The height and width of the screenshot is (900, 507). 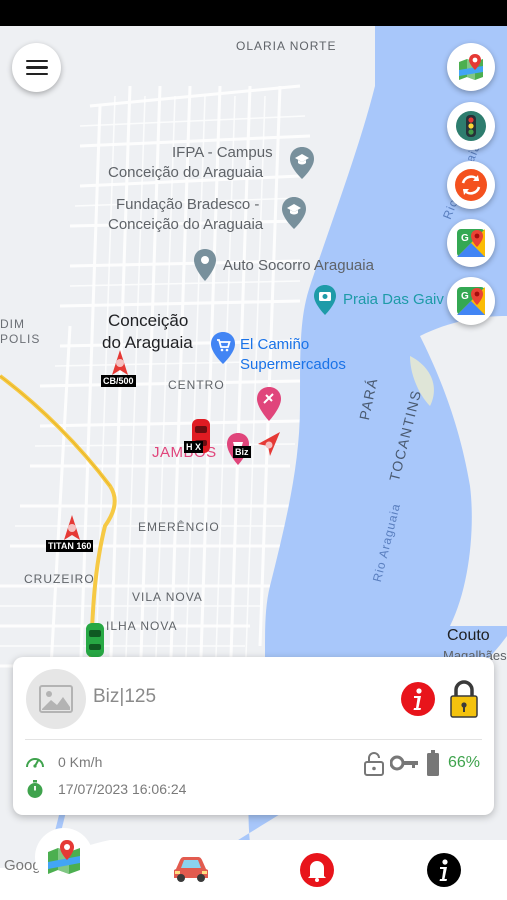 What do you see at coordinates (122, 789) in the screenshot?
I see `datetime-value: 17/07/2023 16:06:24` at bounding box center [122, 789].